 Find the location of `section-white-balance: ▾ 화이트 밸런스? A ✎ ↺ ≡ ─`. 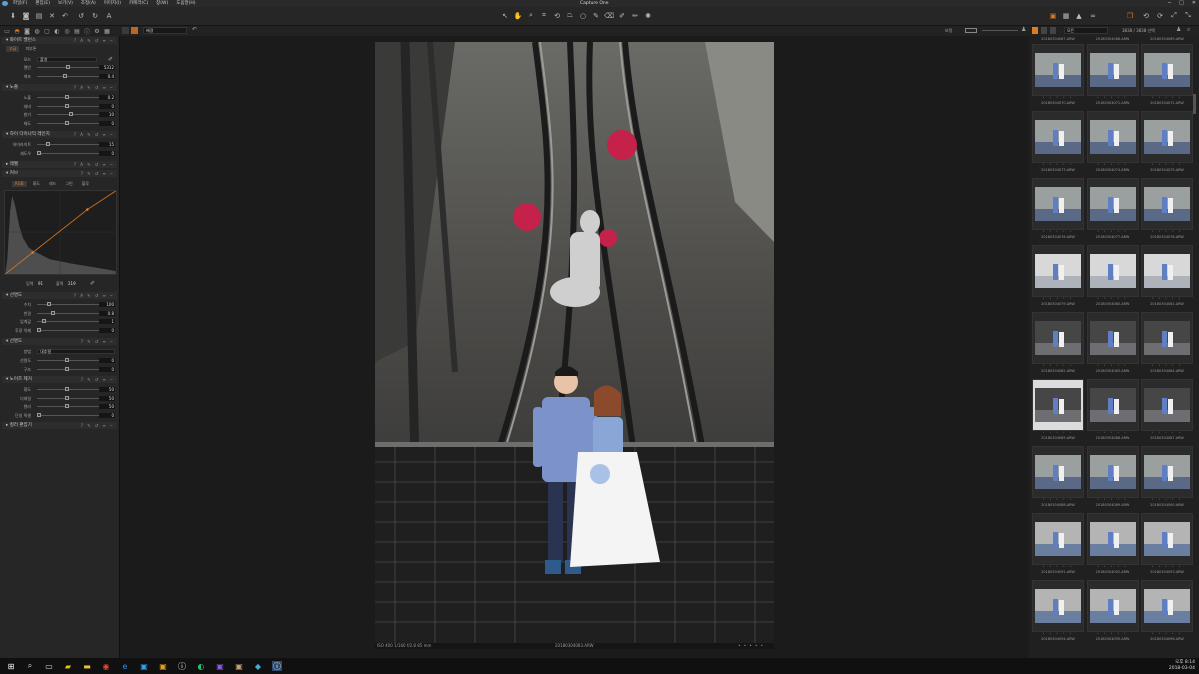

section-white-balance: ▾ 화이트 밸런스? A ✎ ↺ ≡ ─ is located at coordinates (59, 40).